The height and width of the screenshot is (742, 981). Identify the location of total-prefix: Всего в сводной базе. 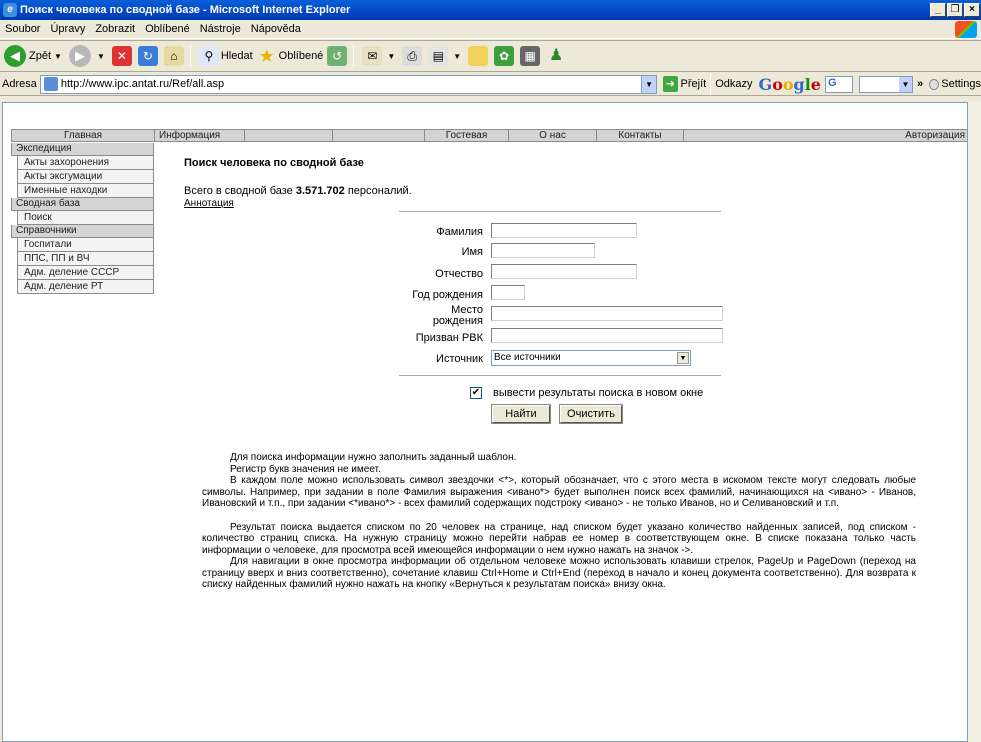
(240, 191).